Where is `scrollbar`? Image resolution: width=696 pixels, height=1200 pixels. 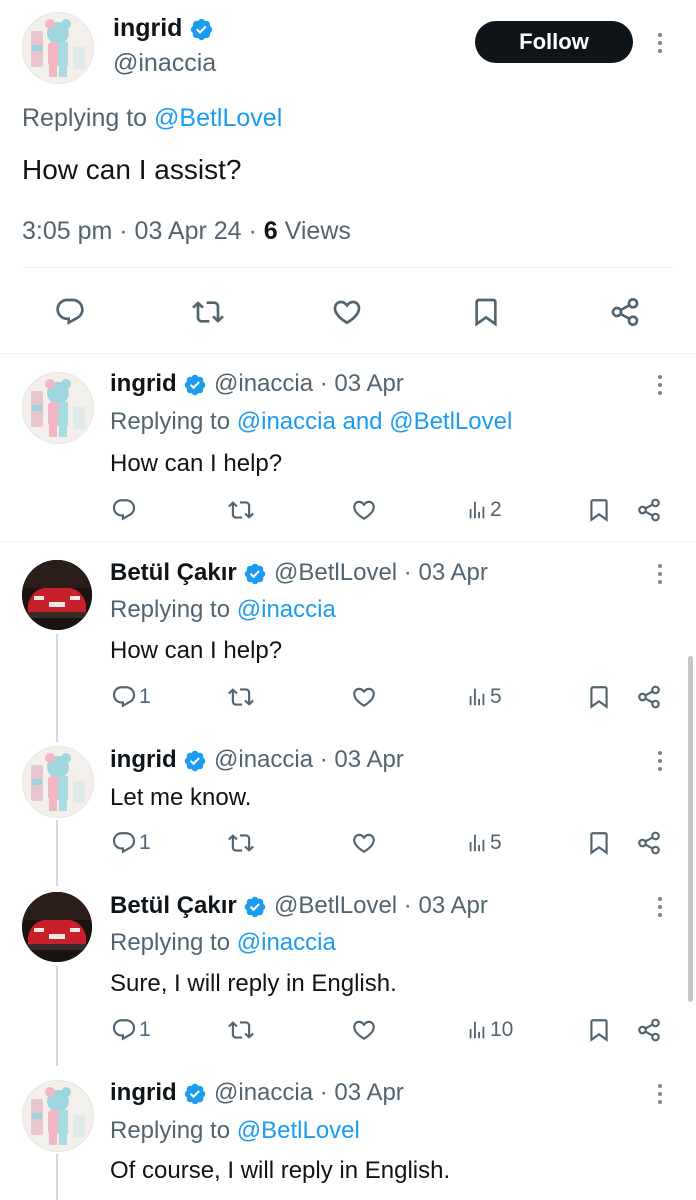 scrollbar is located at coordinates (690, 829).